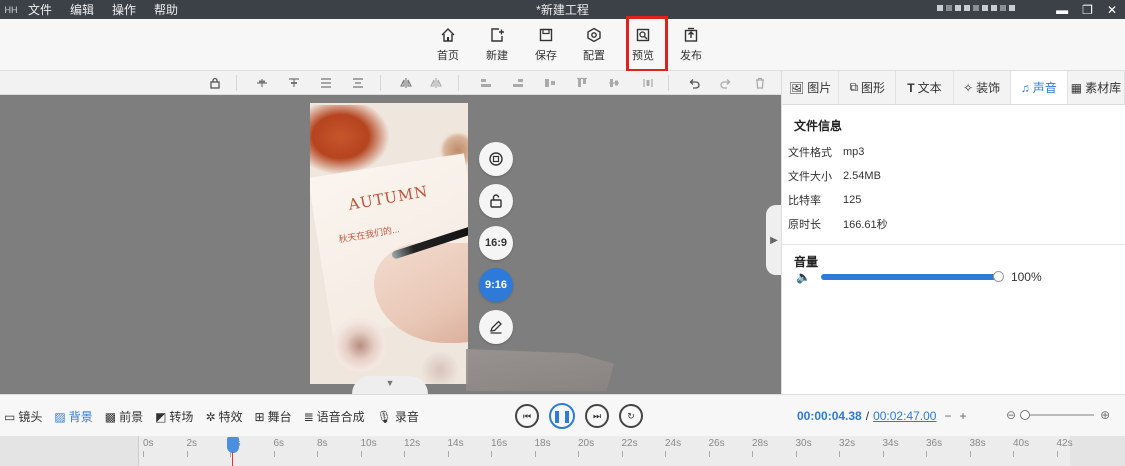 The height and width of the screenshot is (466, 1125). What do you see at coordinates (497, 56) in the screenshot?
I see `new-label: 新建` at bounding box center [497, 56].